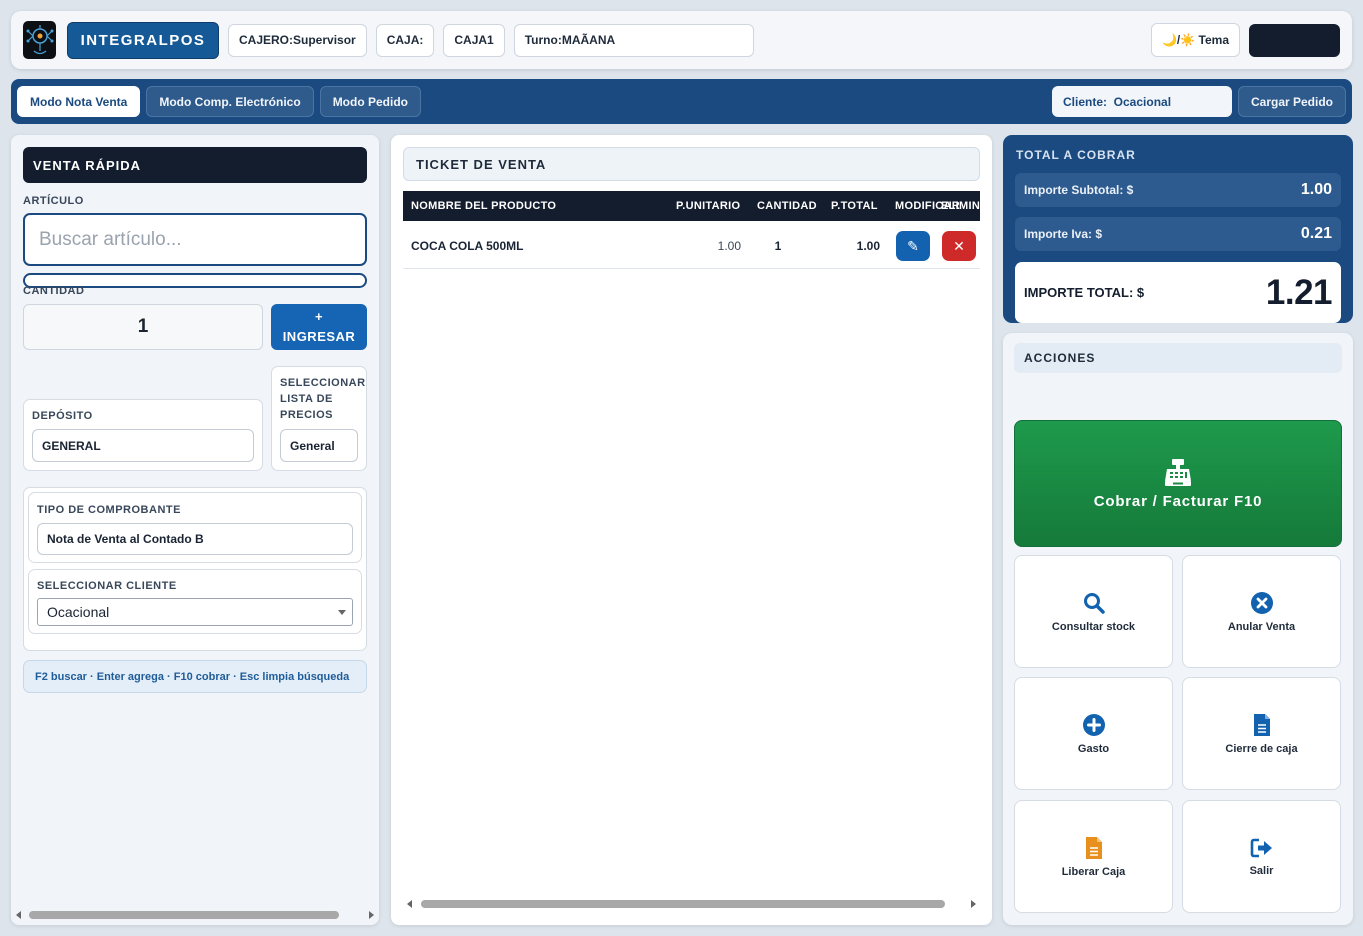 This screenshot has width=1363, height=936. I want to click on edit-row-button: ✎, so click(913, 246).